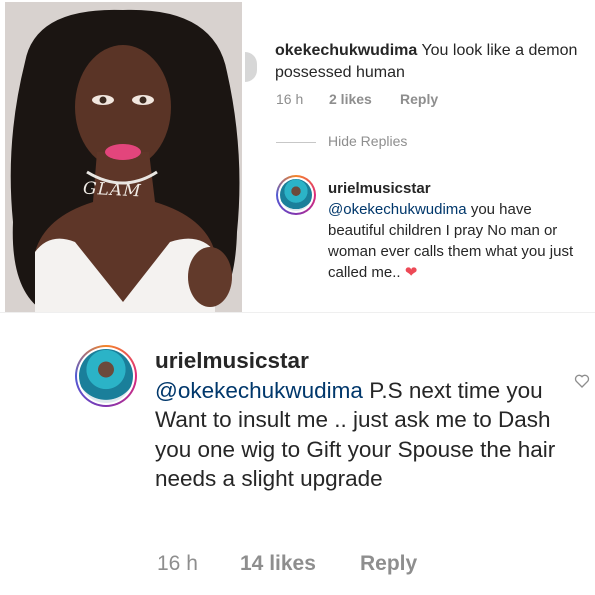 The width and height of the screenshot is (595, 595). Describe the element at coordinates (419, 99) in the screenshot. I see `comment-reply-button: Reply` at that location.